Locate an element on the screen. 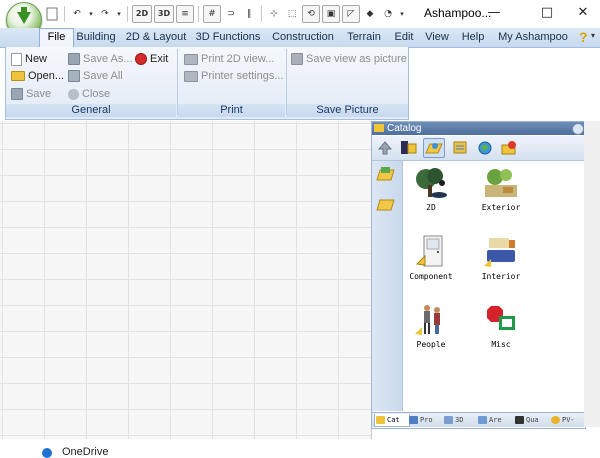 This screenshot has width=600, height=458. picture-icon: ▣ is located at coordinates (331, 14).